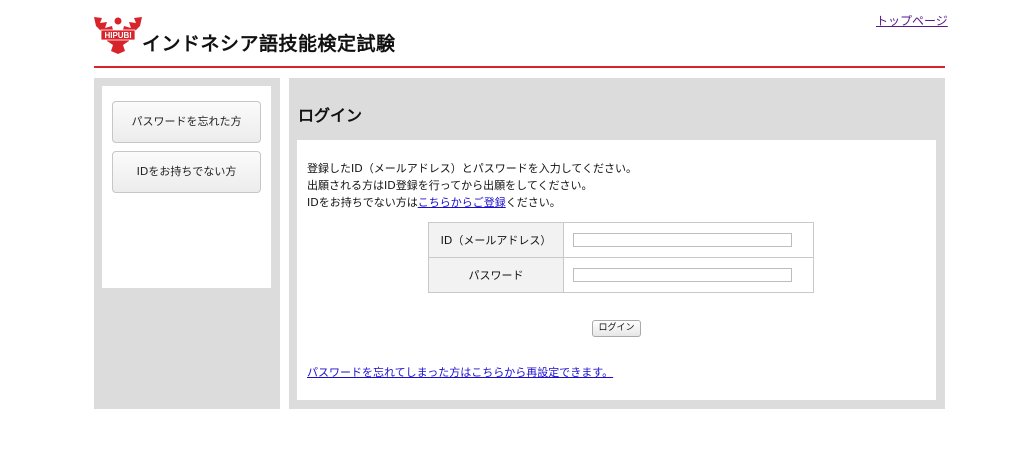 Image resolution: width=1024 pixels, height=455 pixels. What do you see at coordinates (496, 275) in the screenshot?
I see `password-label: パスワード` at bounding box center [496, 275].